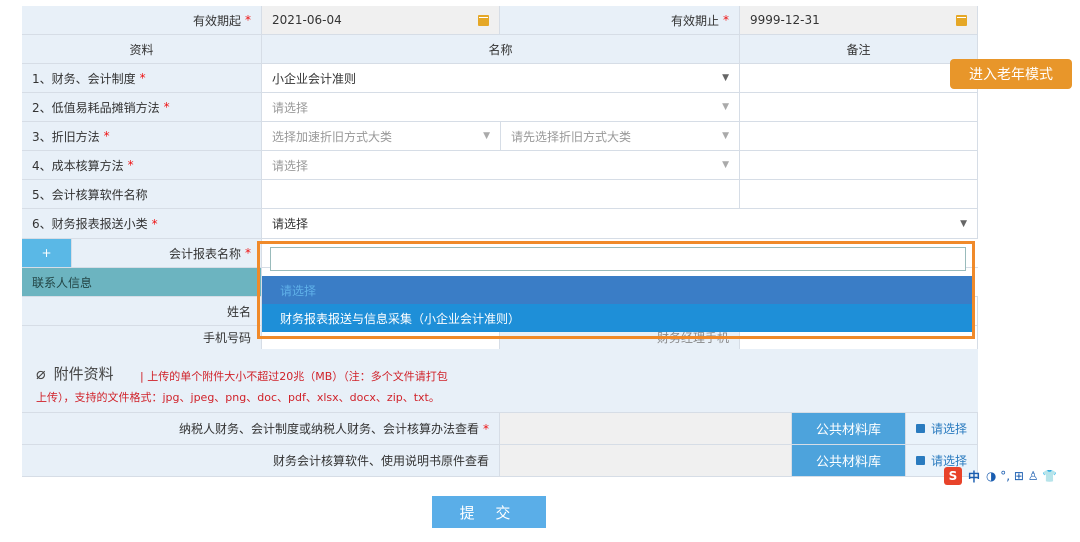  I want to click on contact-phone-label: 手机号码, so click(142, 337).